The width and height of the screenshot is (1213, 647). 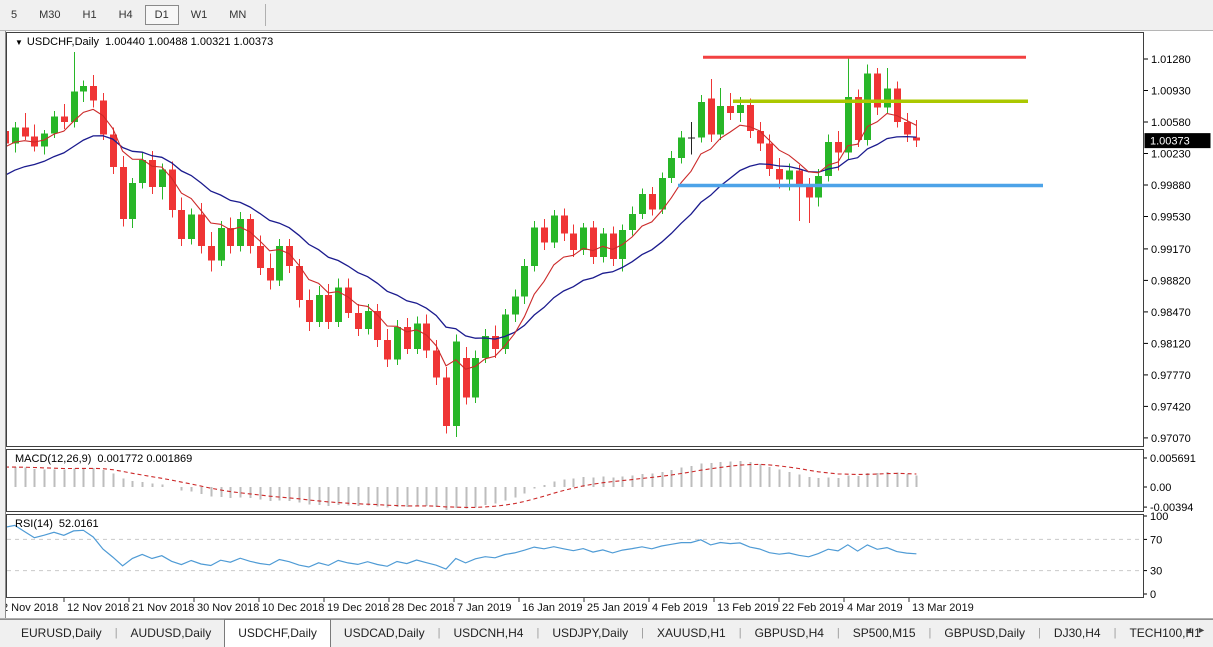 I want to click on rsi-indicator-panel: RSI(14) 52.0161, so click(x=575, y=556).